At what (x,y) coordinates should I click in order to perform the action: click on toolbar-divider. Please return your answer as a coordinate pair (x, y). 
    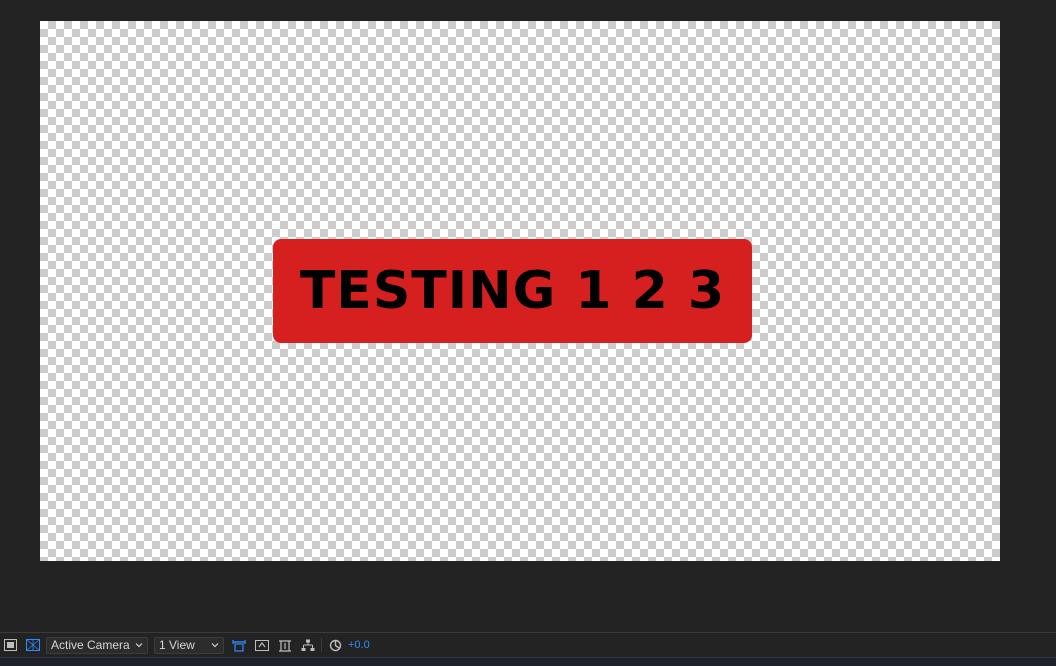
    Looking at the image, I should click on (321, 645).